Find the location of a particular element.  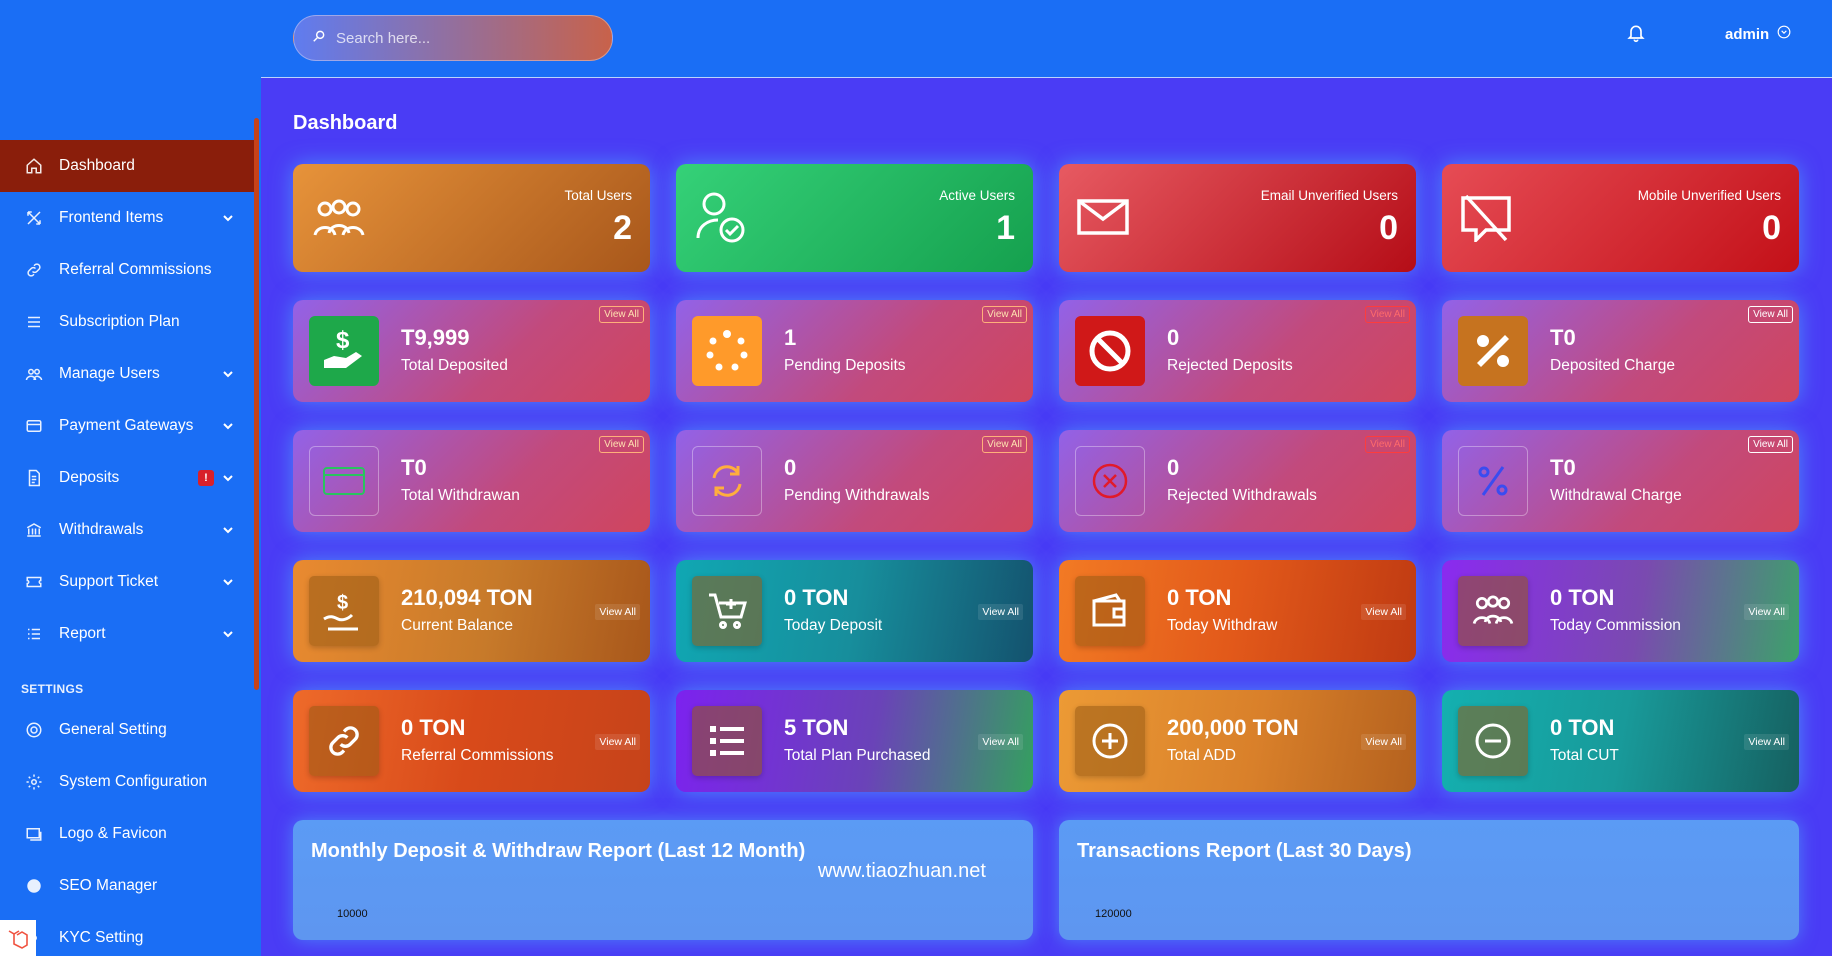

user-menu: admin is located at coordinates (1758, 34).